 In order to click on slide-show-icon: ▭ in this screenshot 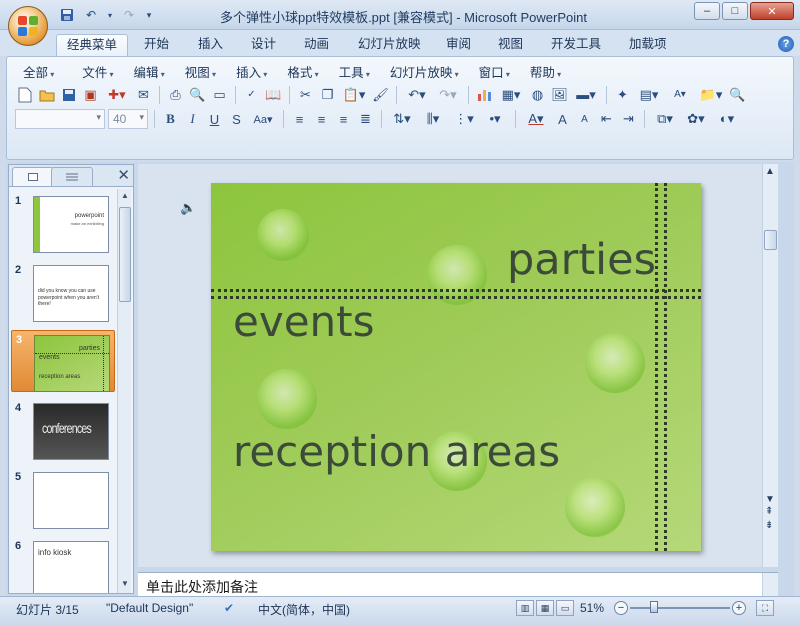, I will do `click(565, 608)`.